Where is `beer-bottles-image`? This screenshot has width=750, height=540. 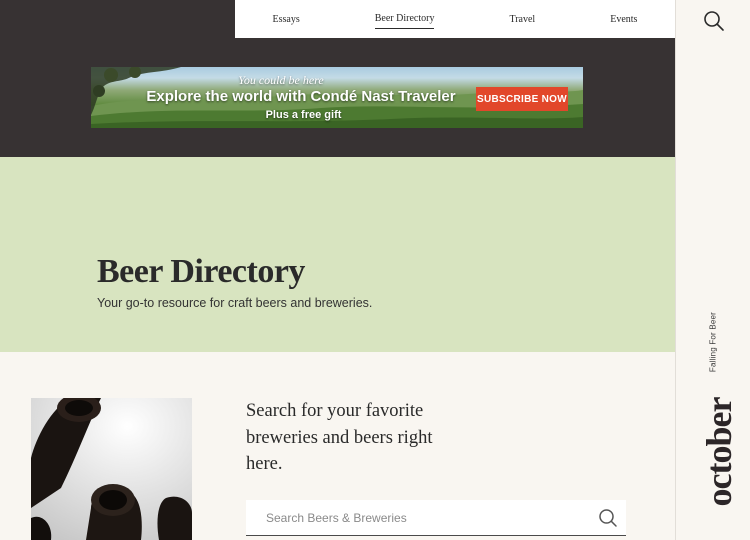
beer-bottles-image is located at coordinates (111, 469).